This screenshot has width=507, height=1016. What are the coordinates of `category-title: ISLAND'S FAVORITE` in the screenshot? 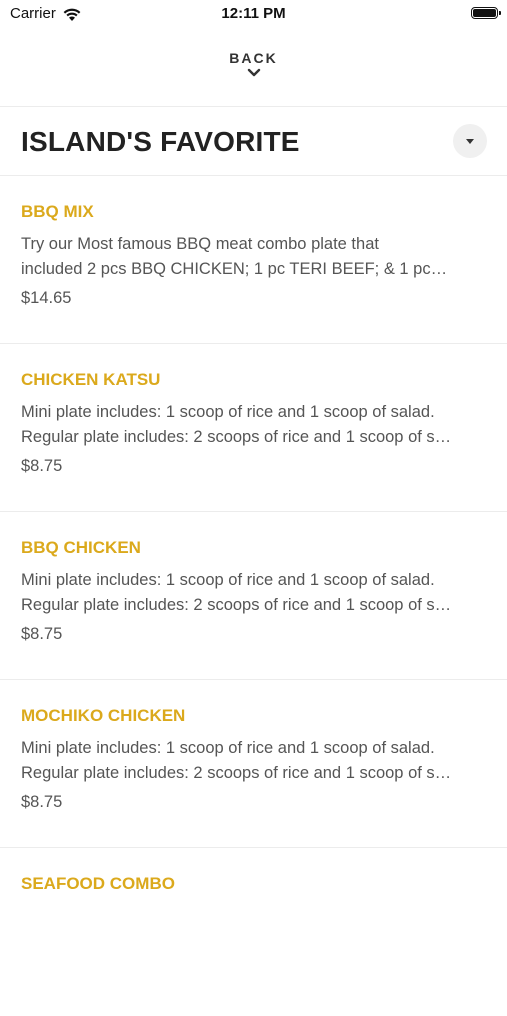 It's located at (160, 141).